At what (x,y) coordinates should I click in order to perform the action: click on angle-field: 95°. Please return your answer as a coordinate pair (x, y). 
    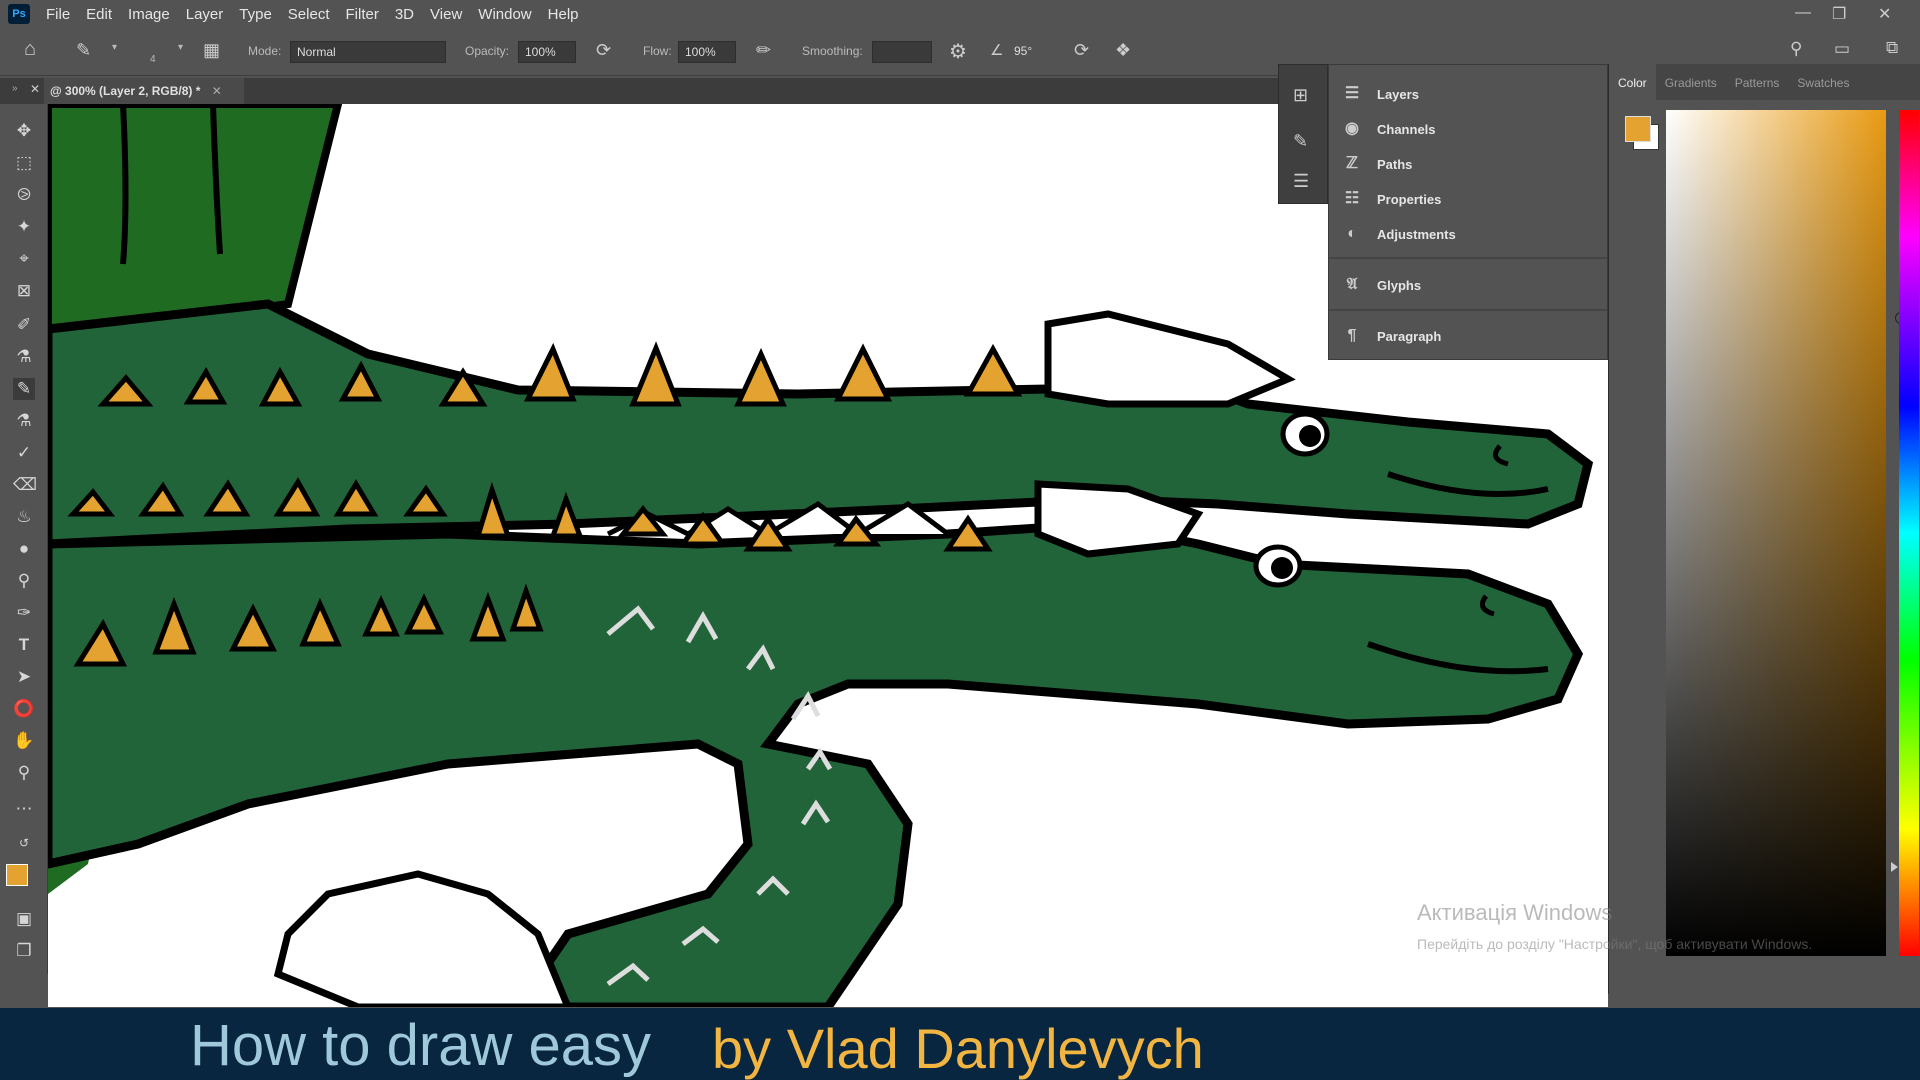
    Looking at the image, I should click on (1031, 52).